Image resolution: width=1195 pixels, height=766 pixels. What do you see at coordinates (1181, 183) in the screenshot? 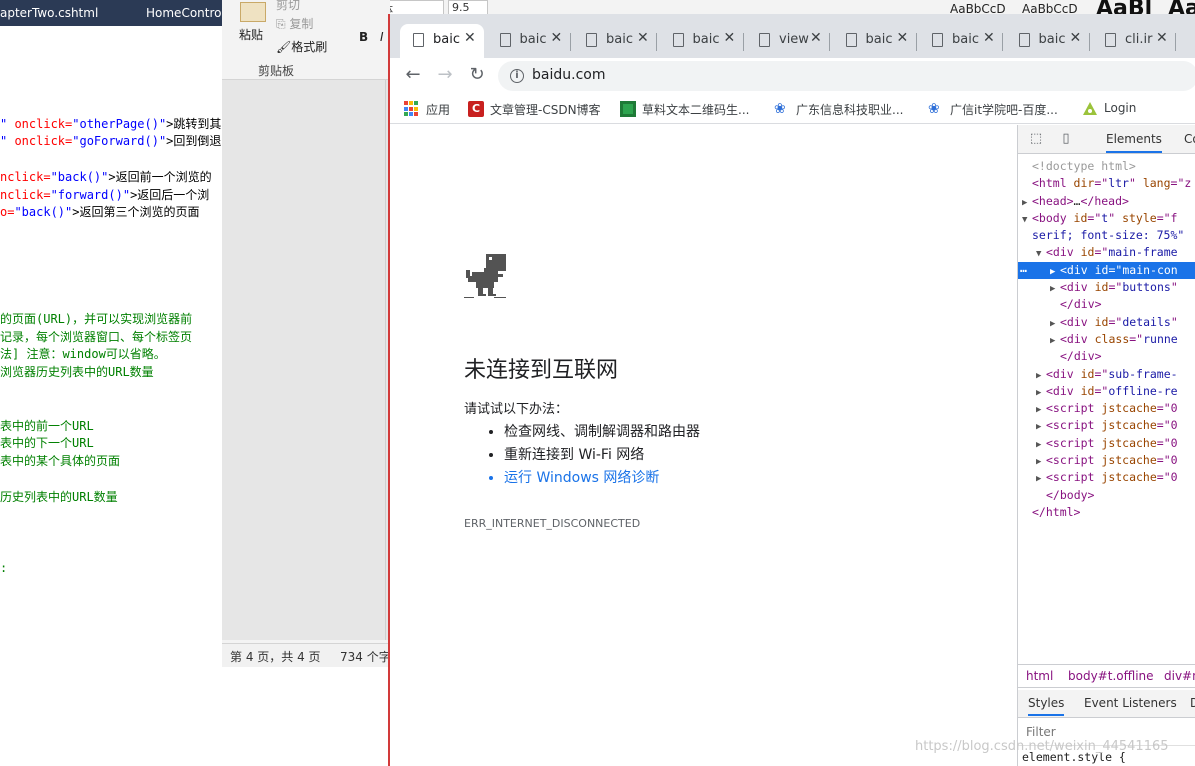
I see `dom-token: ="z` at bounding box center [1181, 183].